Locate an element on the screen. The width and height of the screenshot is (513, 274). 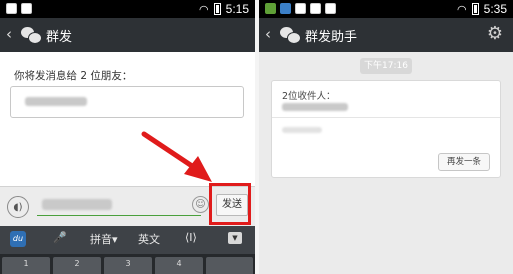
keyboard-key: 1 is located at coordinates (26, 265).